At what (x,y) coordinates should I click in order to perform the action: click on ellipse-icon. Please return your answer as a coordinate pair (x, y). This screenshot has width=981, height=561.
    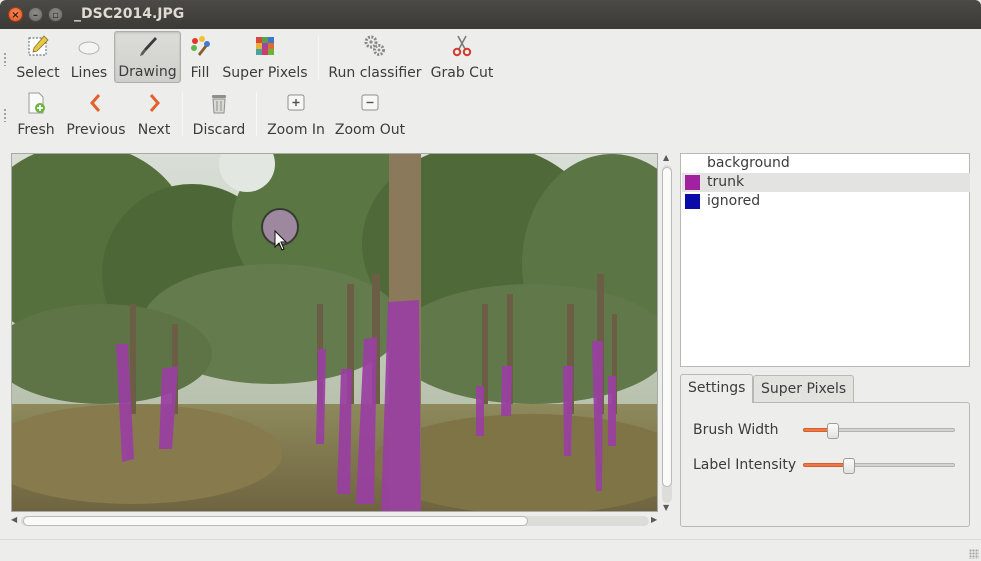
    Looking at the image, I should click on (89, 48).